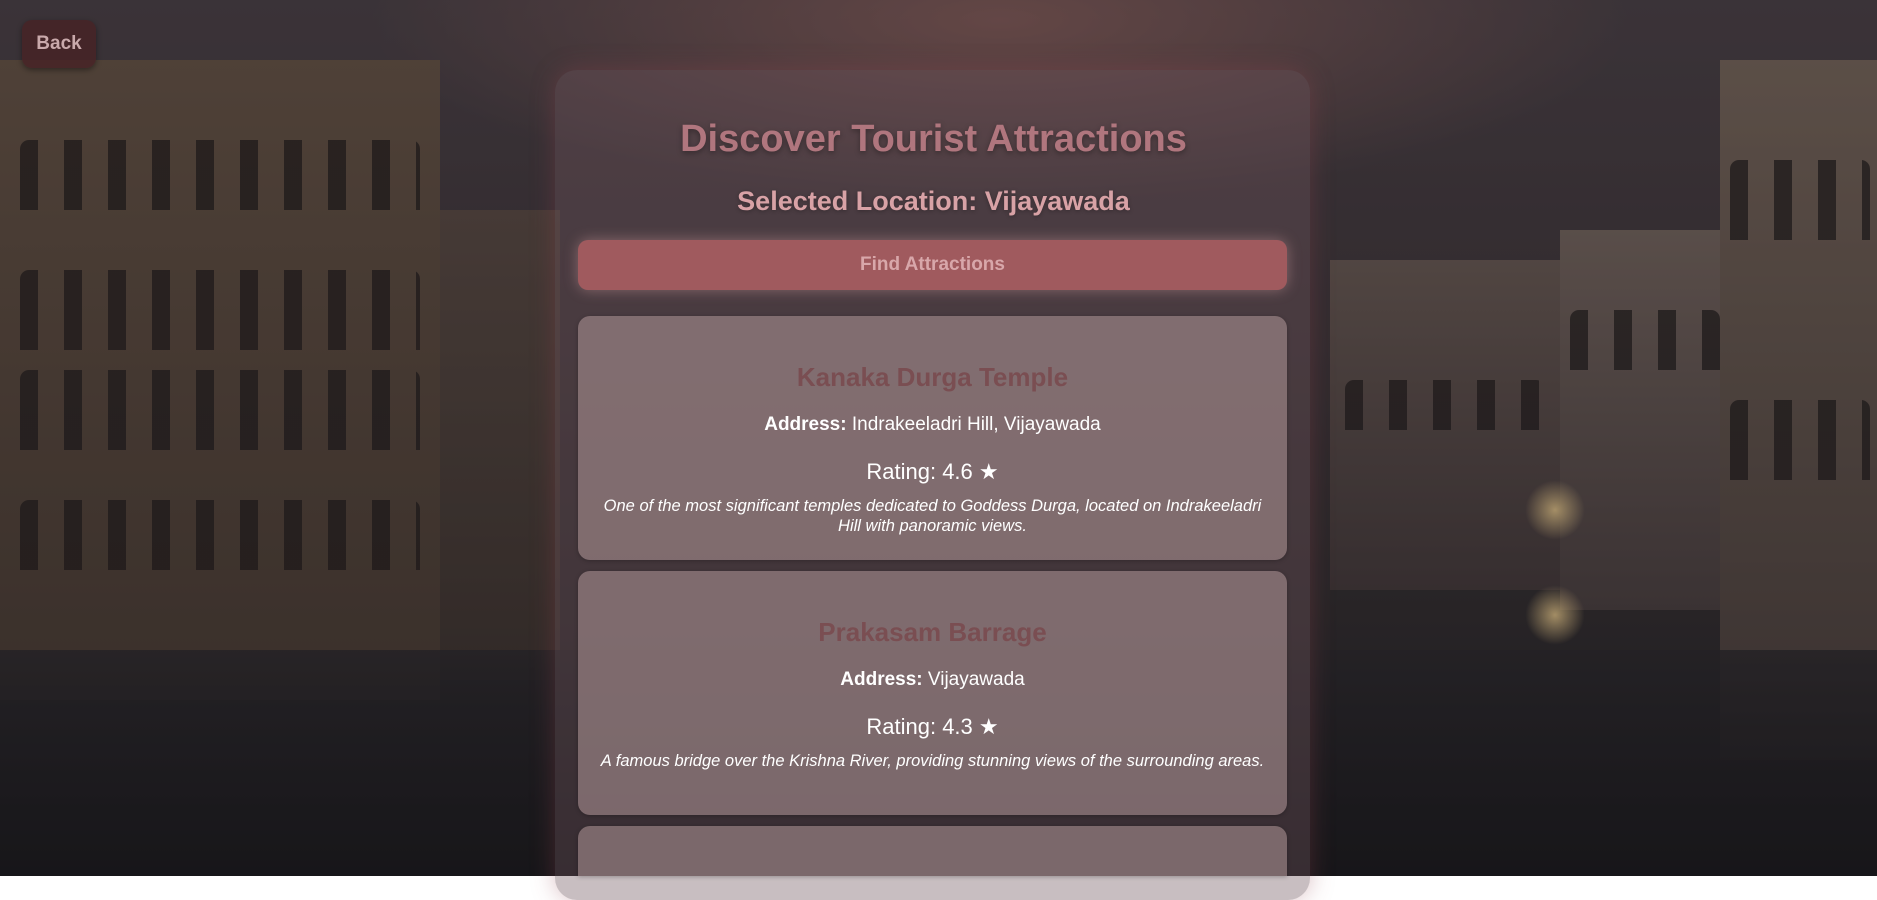  I want to click on page-title: Discover Tourist Attractions, so click(933, 139).